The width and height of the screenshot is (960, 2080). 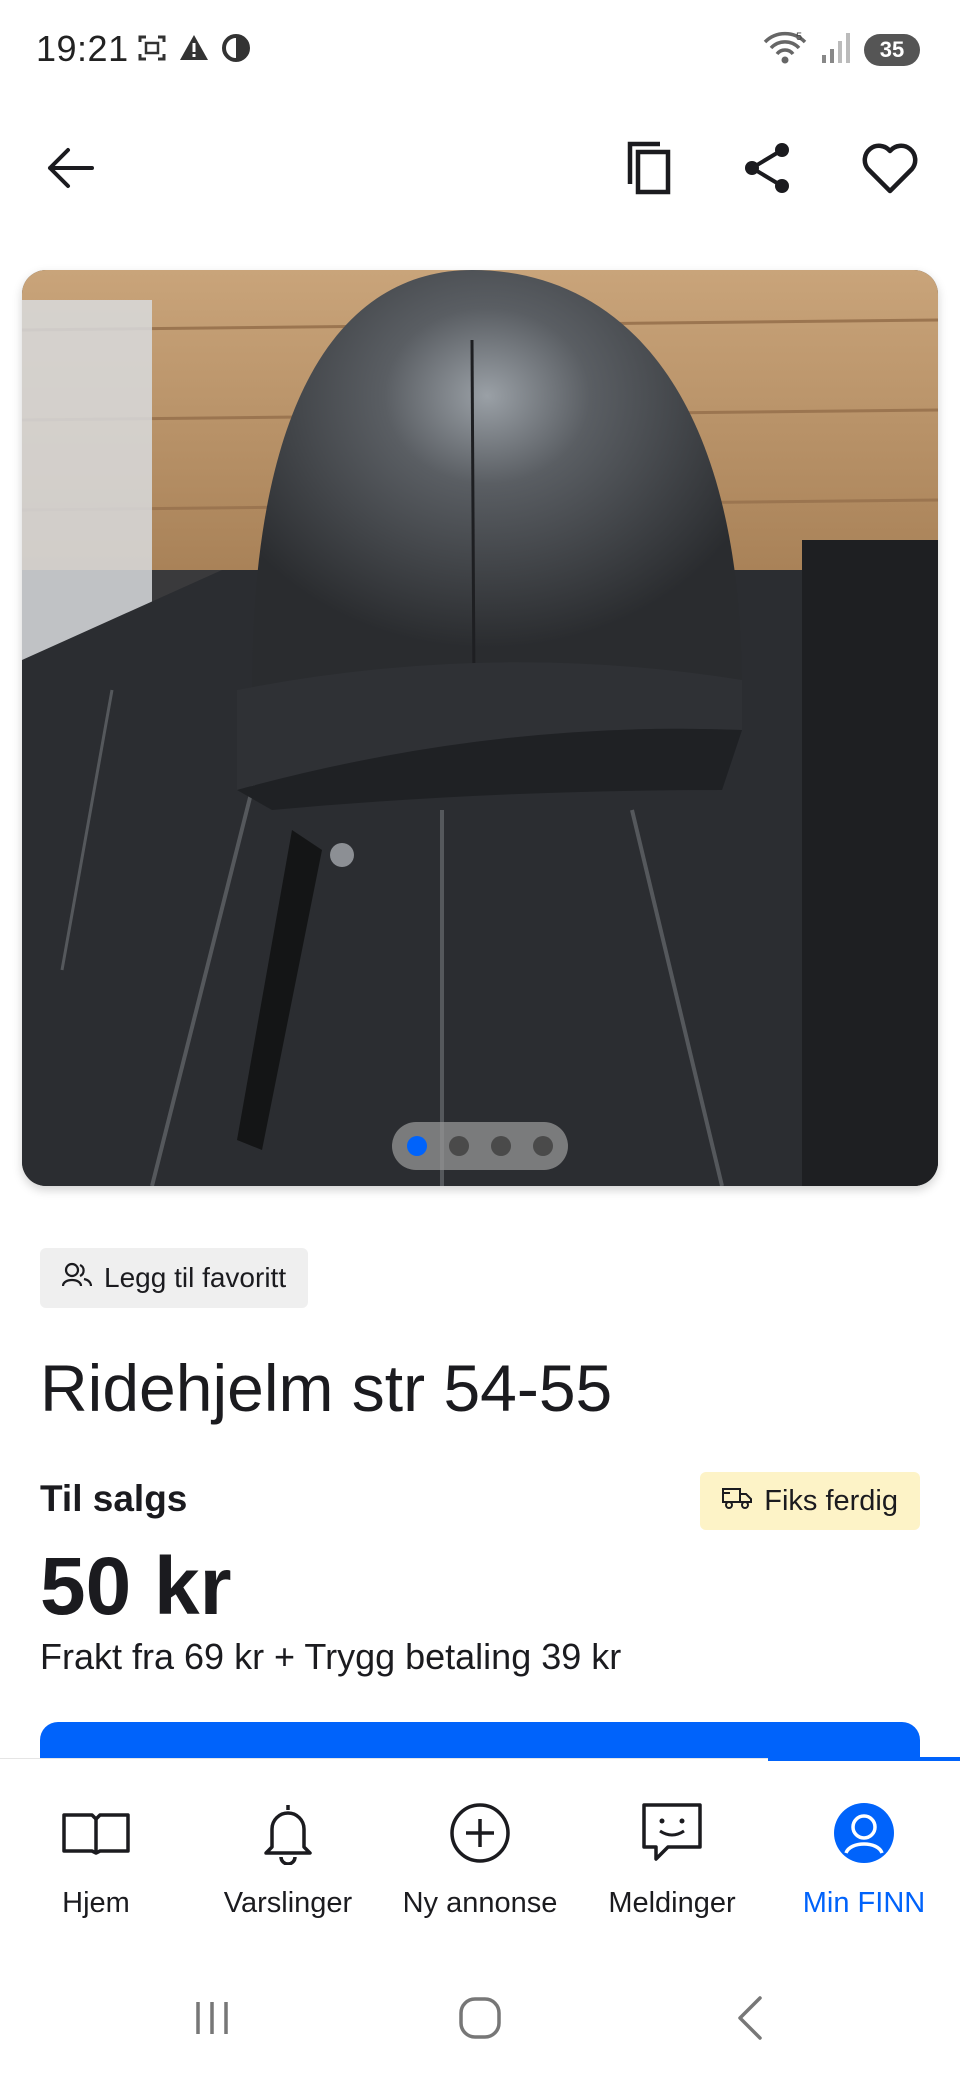 I want to click on status-icons-right: 5 35, so click(x=841, y=50).